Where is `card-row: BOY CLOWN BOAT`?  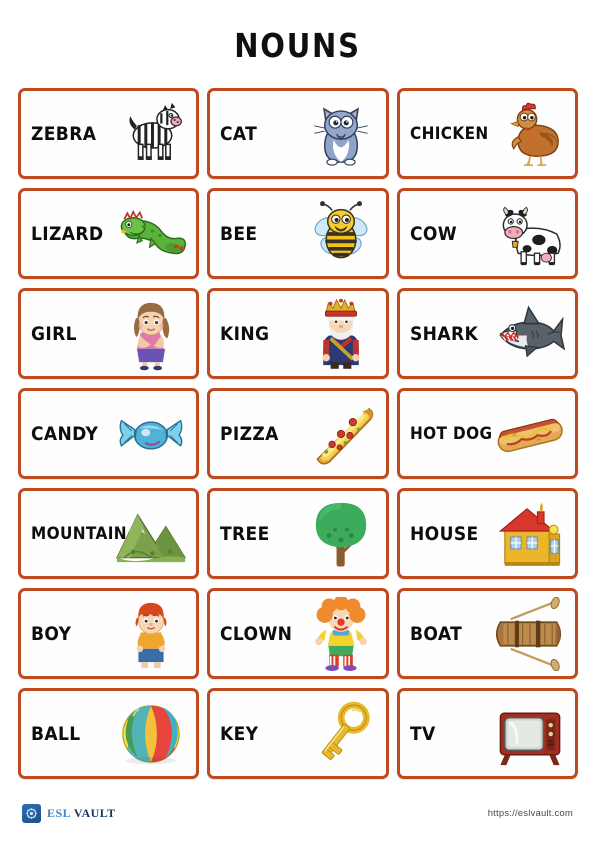
card-row: BOY CLOWN BOAT is located at coordinates (298, 633).